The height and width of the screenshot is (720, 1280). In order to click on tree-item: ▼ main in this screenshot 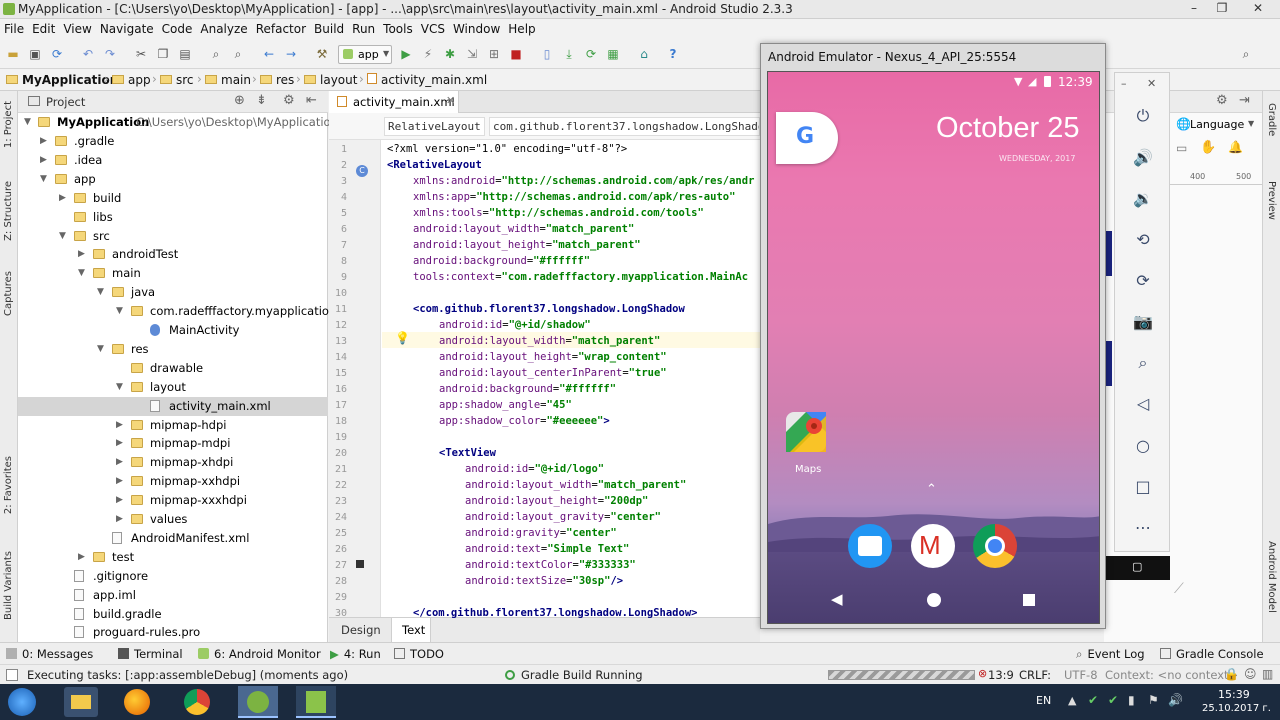, I will do `click(173, 273)`.